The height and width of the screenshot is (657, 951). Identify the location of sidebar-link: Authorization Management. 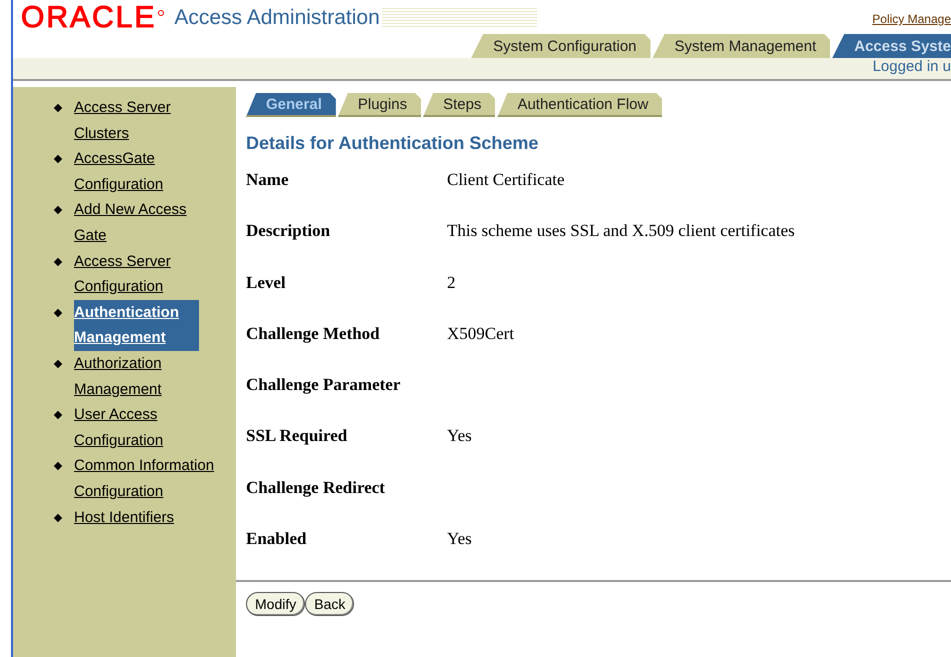
(146, 376).